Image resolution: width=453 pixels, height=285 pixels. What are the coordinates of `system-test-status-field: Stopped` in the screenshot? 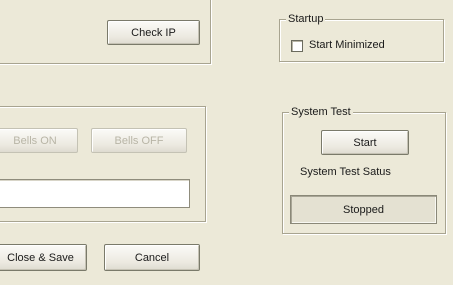 It's located at (363, 209).